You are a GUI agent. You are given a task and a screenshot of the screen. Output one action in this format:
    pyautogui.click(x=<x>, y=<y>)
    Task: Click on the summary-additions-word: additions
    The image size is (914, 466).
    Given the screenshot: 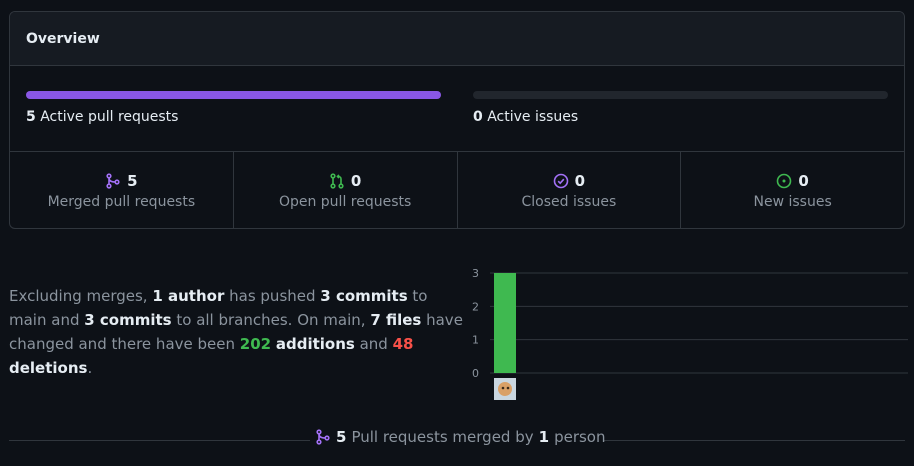 What is the action you would take?
    pyautogui.click(x=315, y=344)
    